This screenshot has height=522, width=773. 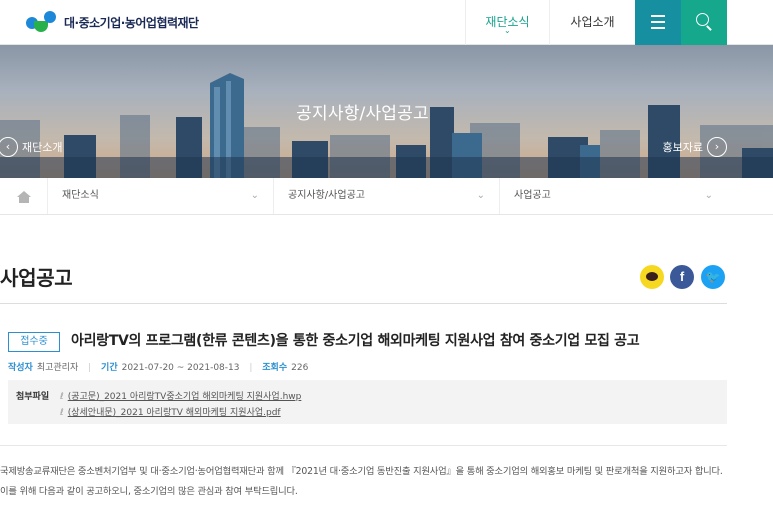 I want to click on prev-section-link: ‹ 재단소개, so click(x=31, y=147).